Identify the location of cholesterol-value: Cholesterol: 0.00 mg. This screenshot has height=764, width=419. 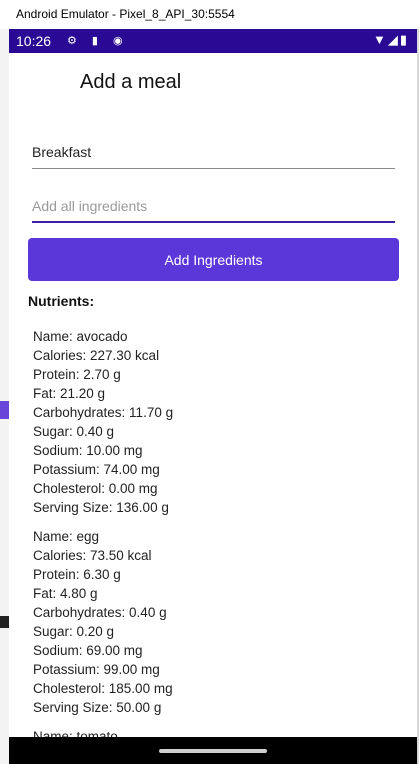
(95, 488).